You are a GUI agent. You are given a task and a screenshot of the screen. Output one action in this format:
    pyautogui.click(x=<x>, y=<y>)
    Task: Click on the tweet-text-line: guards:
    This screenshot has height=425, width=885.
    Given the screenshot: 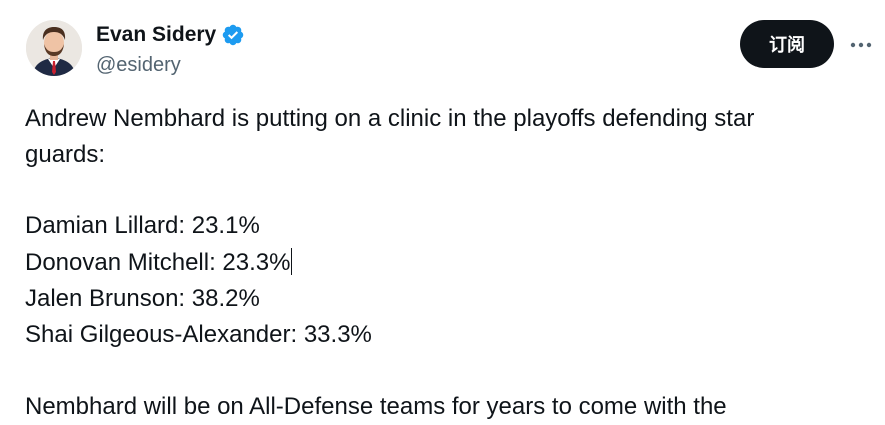 What is the action you would take?
    pyautogui.click(x=65, y=154)
    